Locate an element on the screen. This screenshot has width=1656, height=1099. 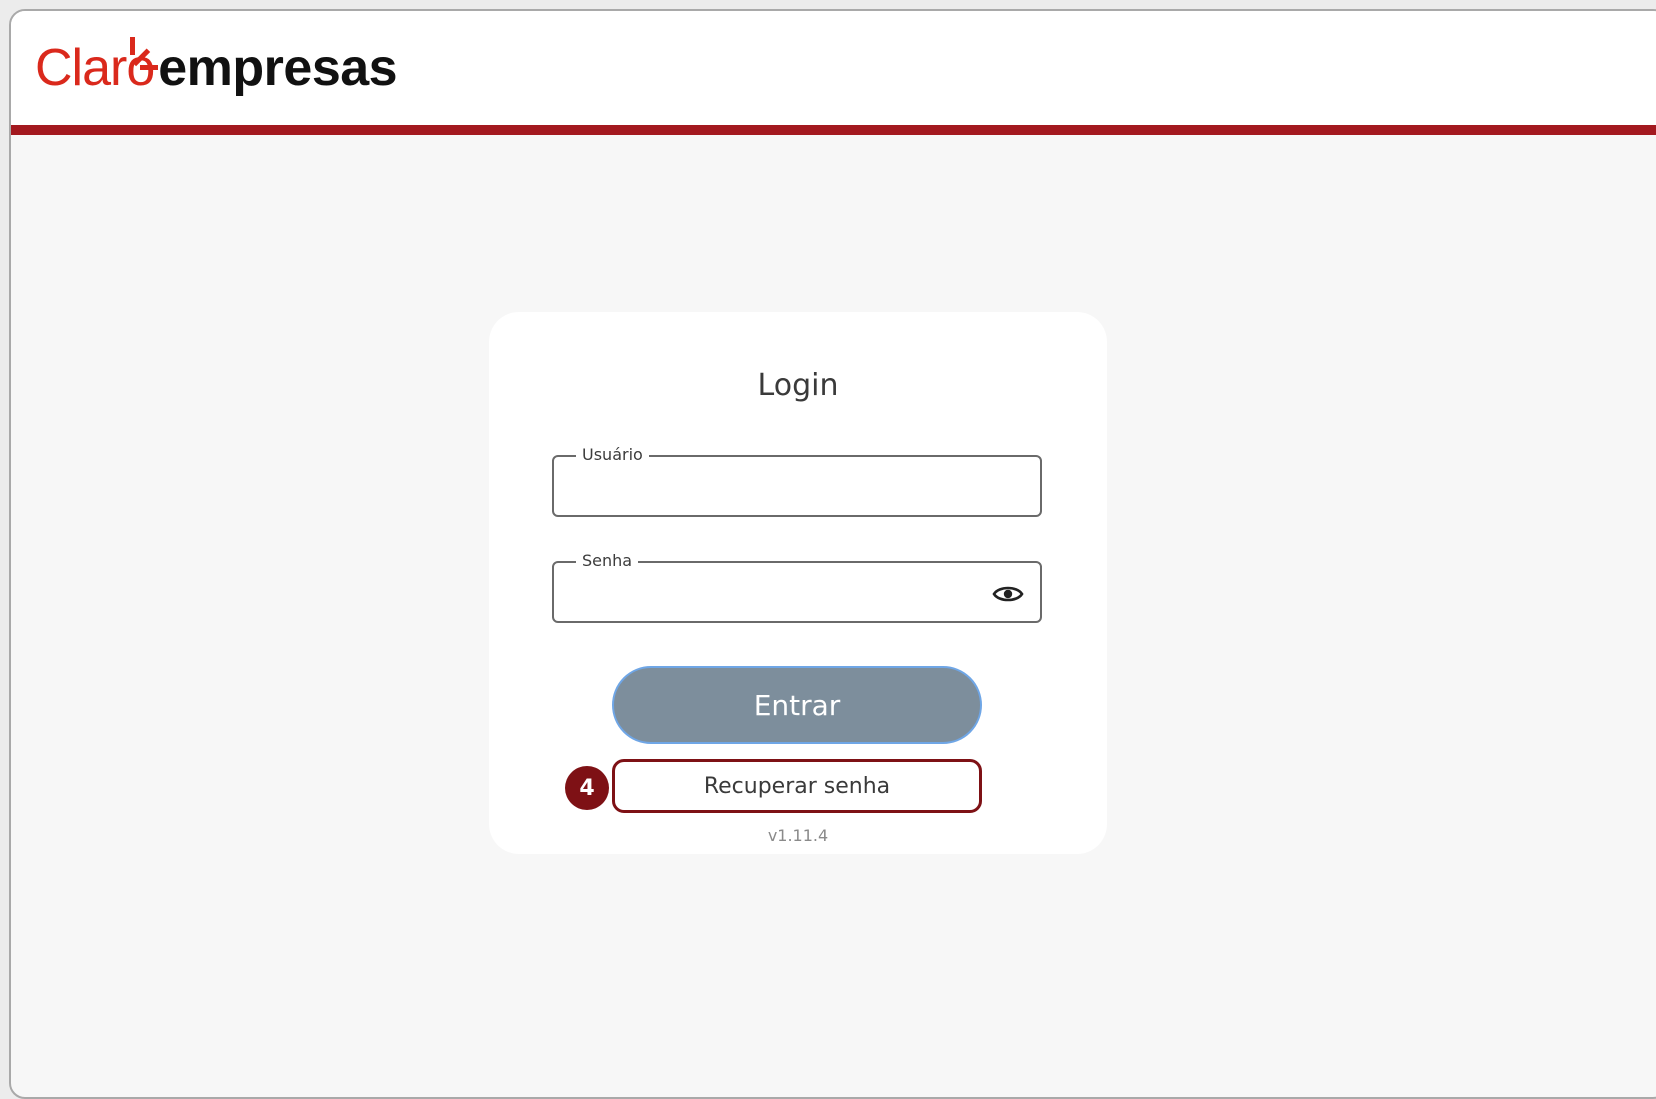
logo-product-text: empresas is located at coordinates (278, 68).